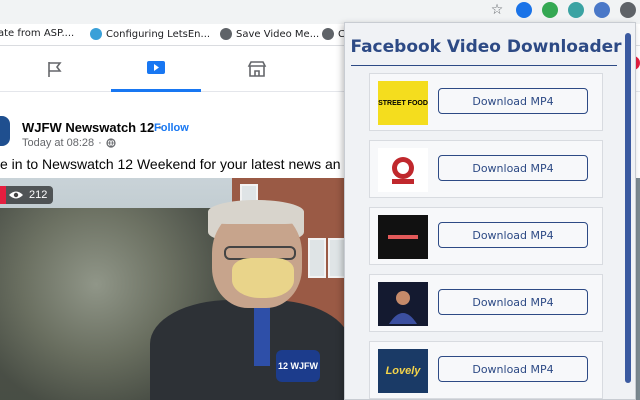  I want to click on tab-watch, so click(156, 69).